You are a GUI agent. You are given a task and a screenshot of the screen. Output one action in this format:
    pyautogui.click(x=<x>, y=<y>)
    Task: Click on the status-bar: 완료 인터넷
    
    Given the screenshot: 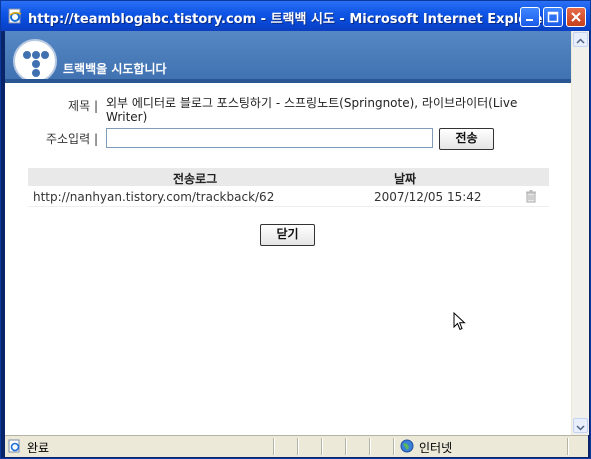 What is the action you would take?
    pyautogui.click(x=296, y=446)
    